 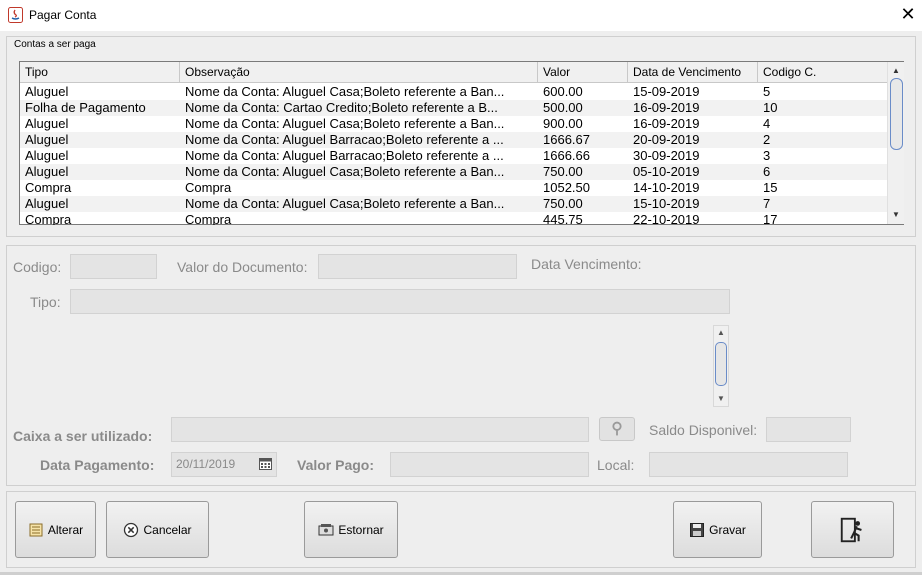 I want to click on valor-pago-field, so click(x=489, y=464).